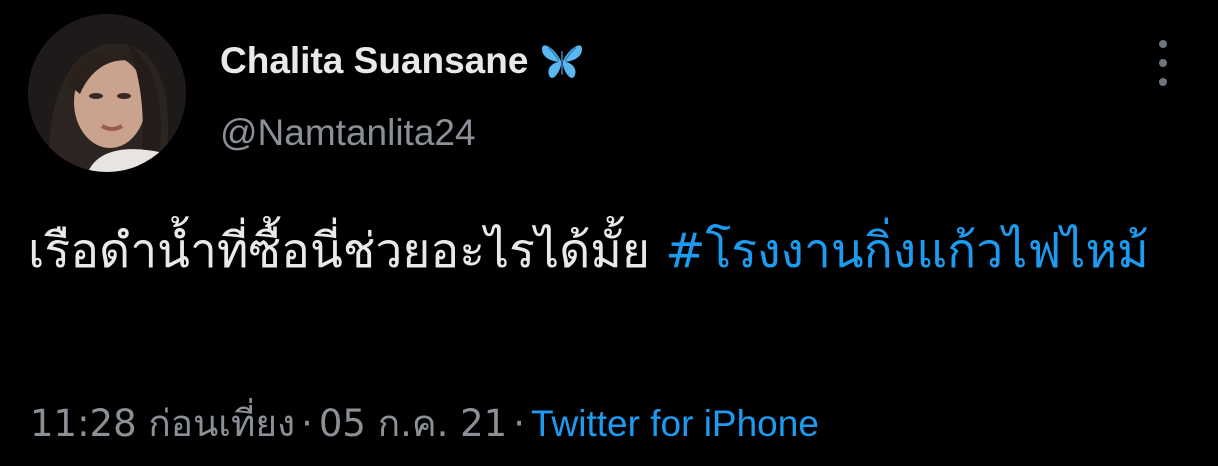  I want to click on display-name-row: Chalita Suansane, so click(402, 61).